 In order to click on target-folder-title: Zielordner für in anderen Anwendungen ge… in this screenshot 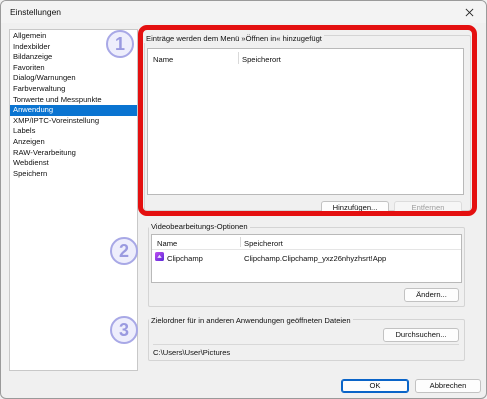, I will do `click(251, 320)`.